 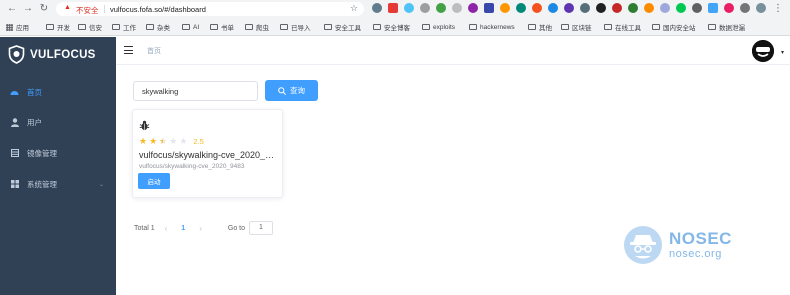 What do you see at coordinates (63, 54) in the screenshot?
I see `logo-text: VULFOCUS` at bounding box center [63, 54].